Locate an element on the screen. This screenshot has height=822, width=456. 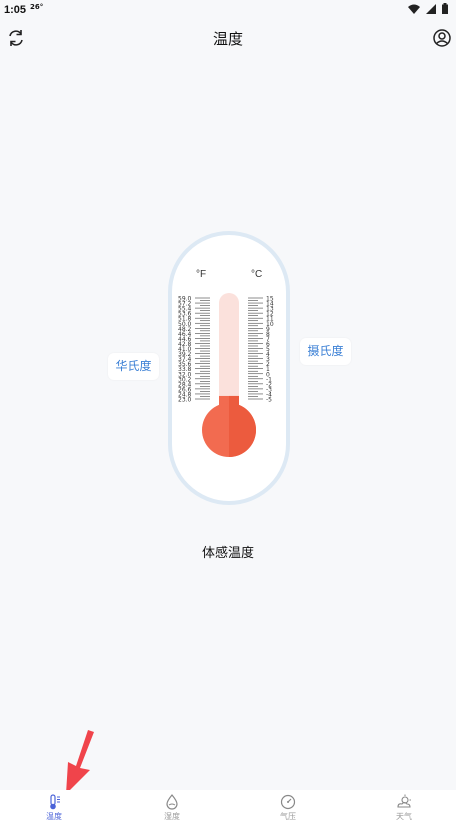
fahrenheit-unit-label: °F is located at coordinates (201, 274).